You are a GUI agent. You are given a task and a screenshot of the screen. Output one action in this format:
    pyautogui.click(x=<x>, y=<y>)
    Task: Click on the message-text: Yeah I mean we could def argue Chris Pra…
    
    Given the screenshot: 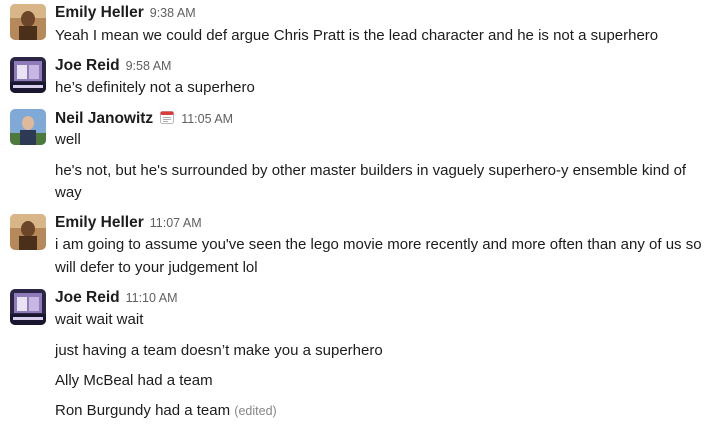 What is the action you would take?
    pyautogui.click(x=357, y=35)
    